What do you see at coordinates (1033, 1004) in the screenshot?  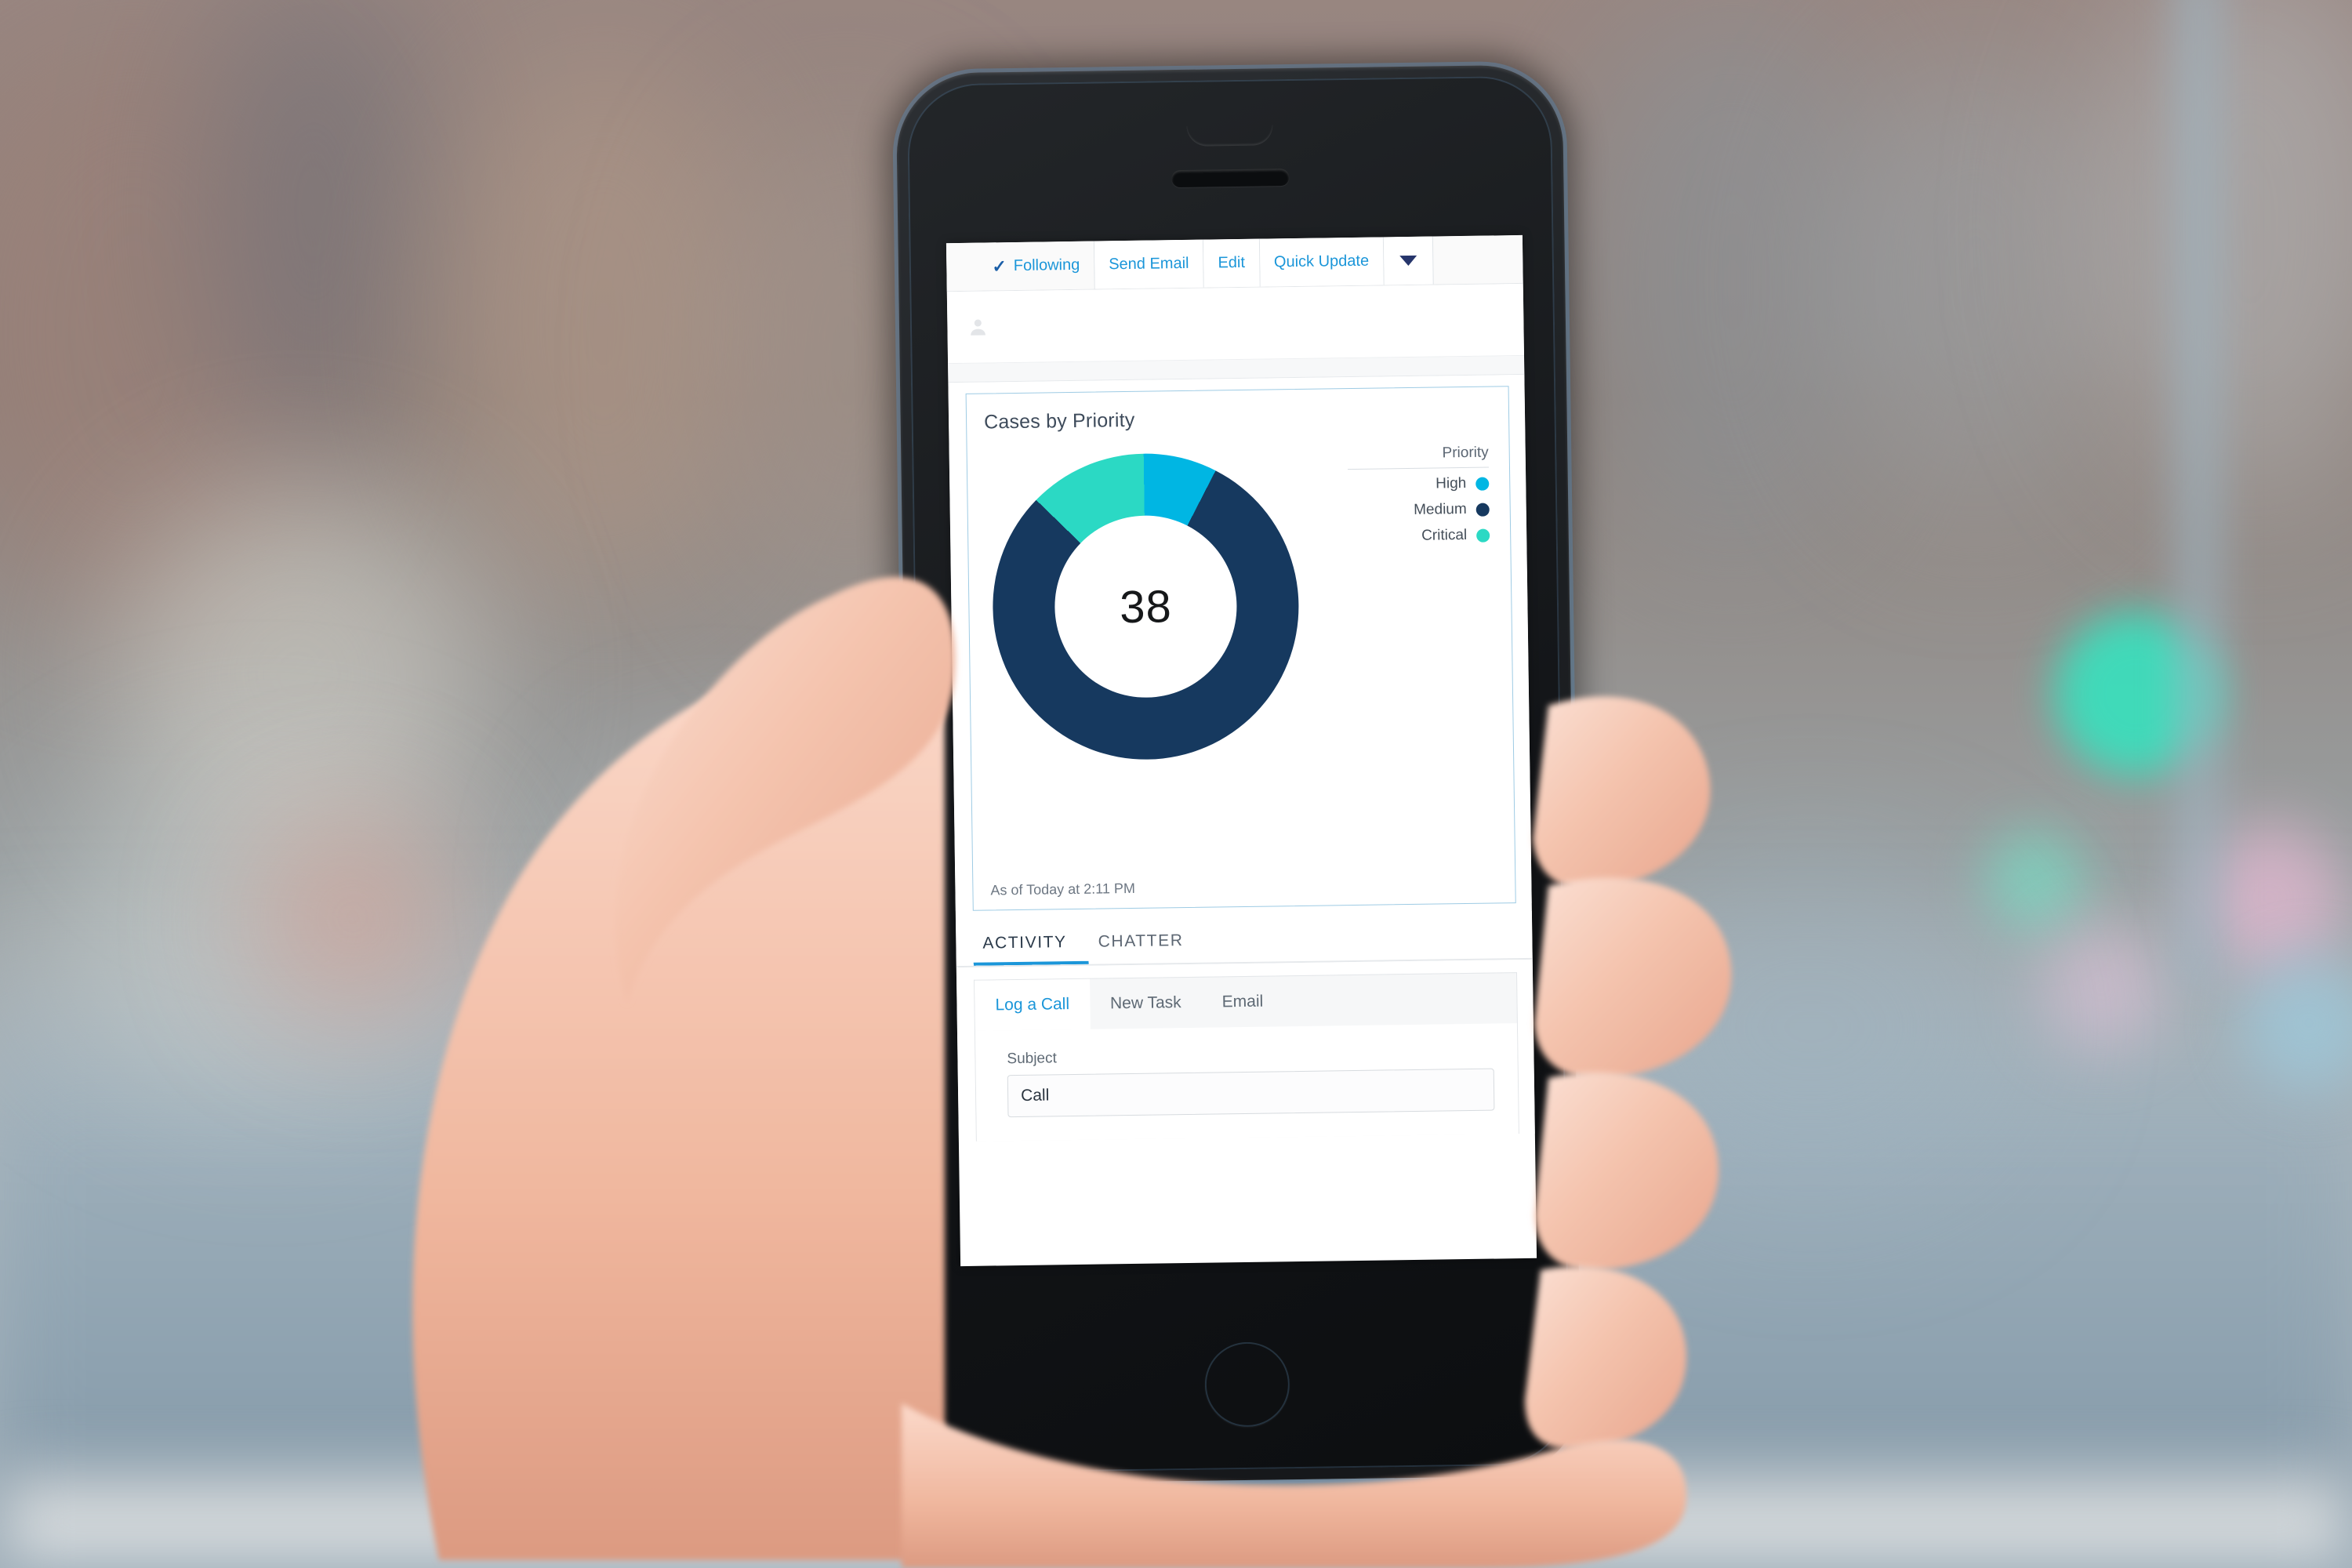 I see `subtab-log-a-call: Log a Call` at bounding box center [1033, 1004].